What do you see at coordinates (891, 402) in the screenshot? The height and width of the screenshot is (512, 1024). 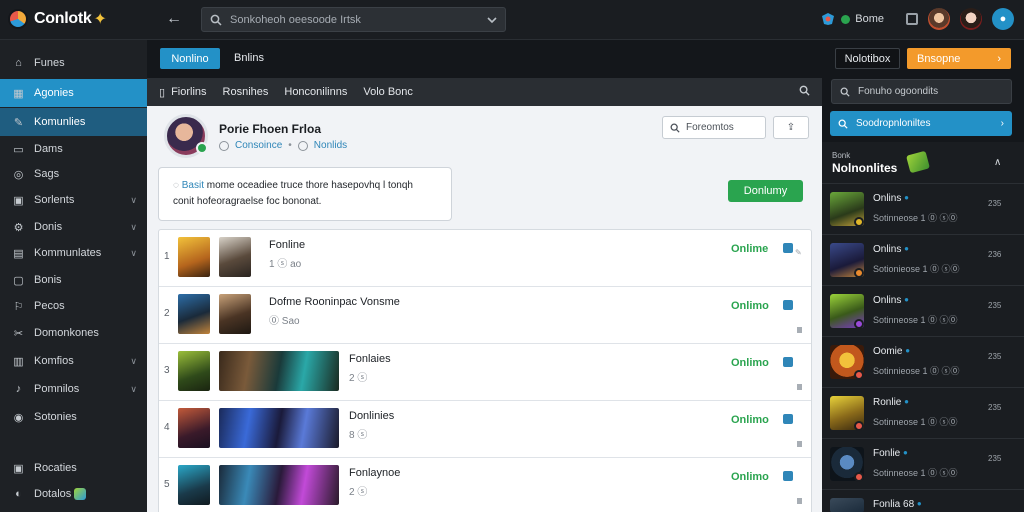 I see `friend-name: Ronlie ●` at bounding box center [891, 402].